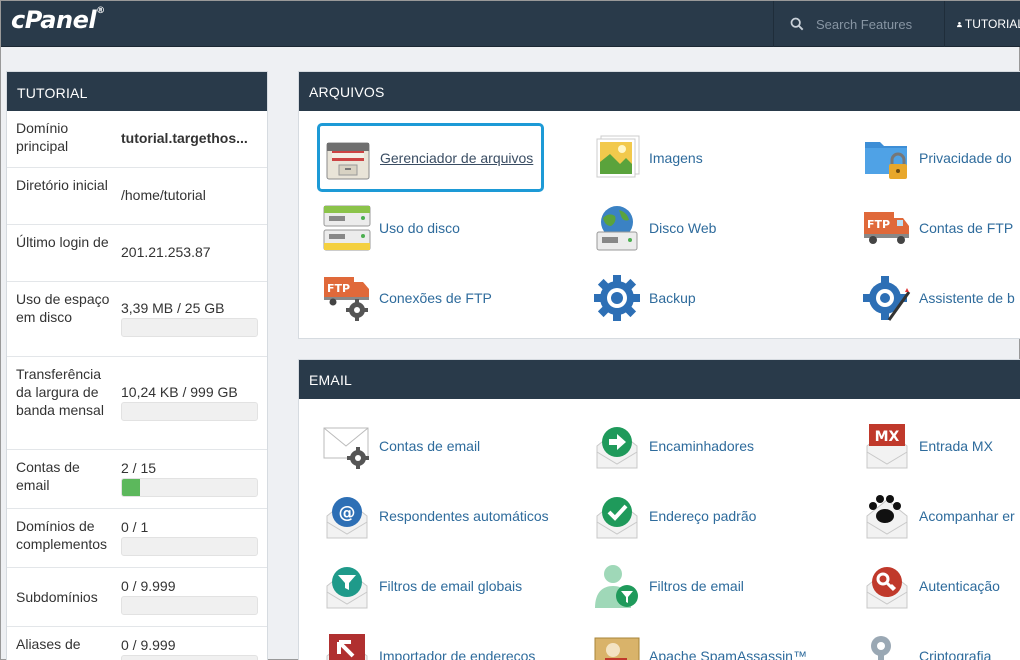 The width and height of the screenshot is (1020, 660). What do you see at coordinates (430, 446) in the screenshot?
I see `tool-label: Contas de email` at bounding box center [430, 446].